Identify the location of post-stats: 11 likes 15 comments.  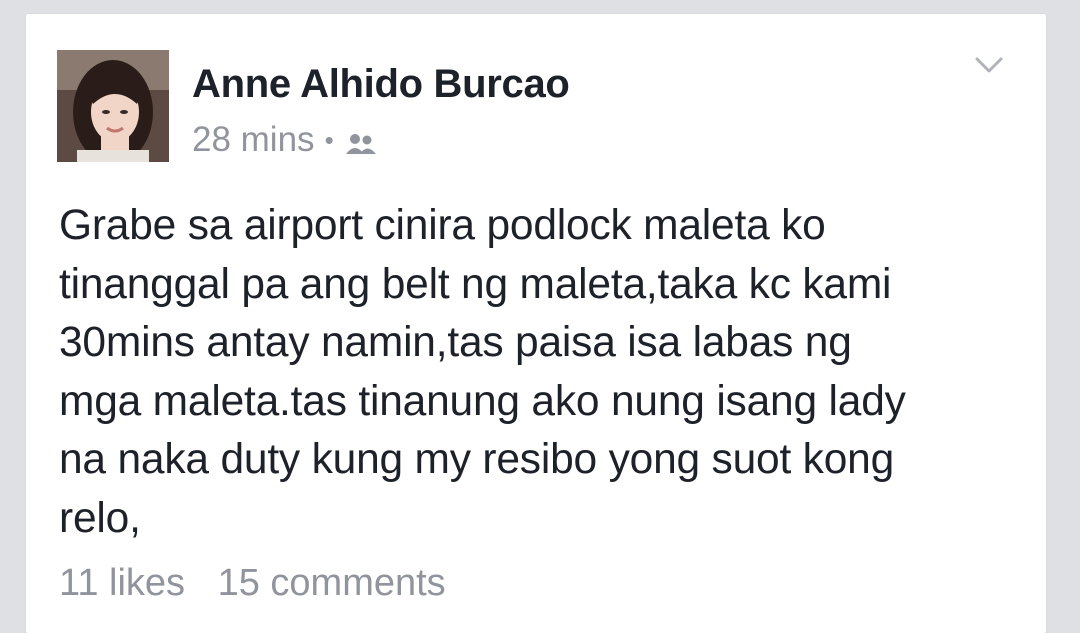
(252, 583).